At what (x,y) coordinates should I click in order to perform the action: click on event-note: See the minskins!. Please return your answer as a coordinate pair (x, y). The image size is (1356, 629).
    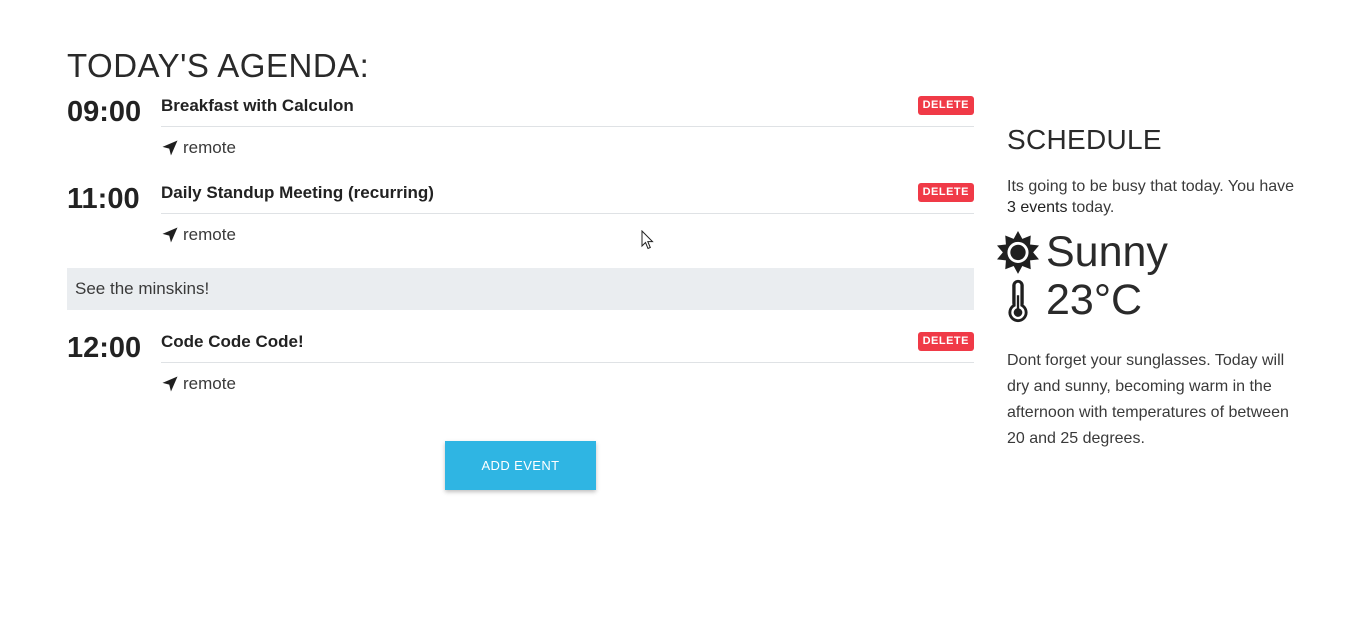
    Looking at the image, I should click on (520, 289).